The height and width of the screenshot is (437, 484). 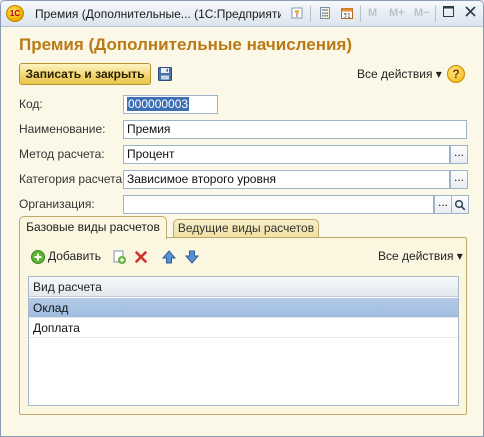 What do you see at coordinates (448, 13) in the screenshot?
I see `window-restore-icon` at bounding box center [448, 13].